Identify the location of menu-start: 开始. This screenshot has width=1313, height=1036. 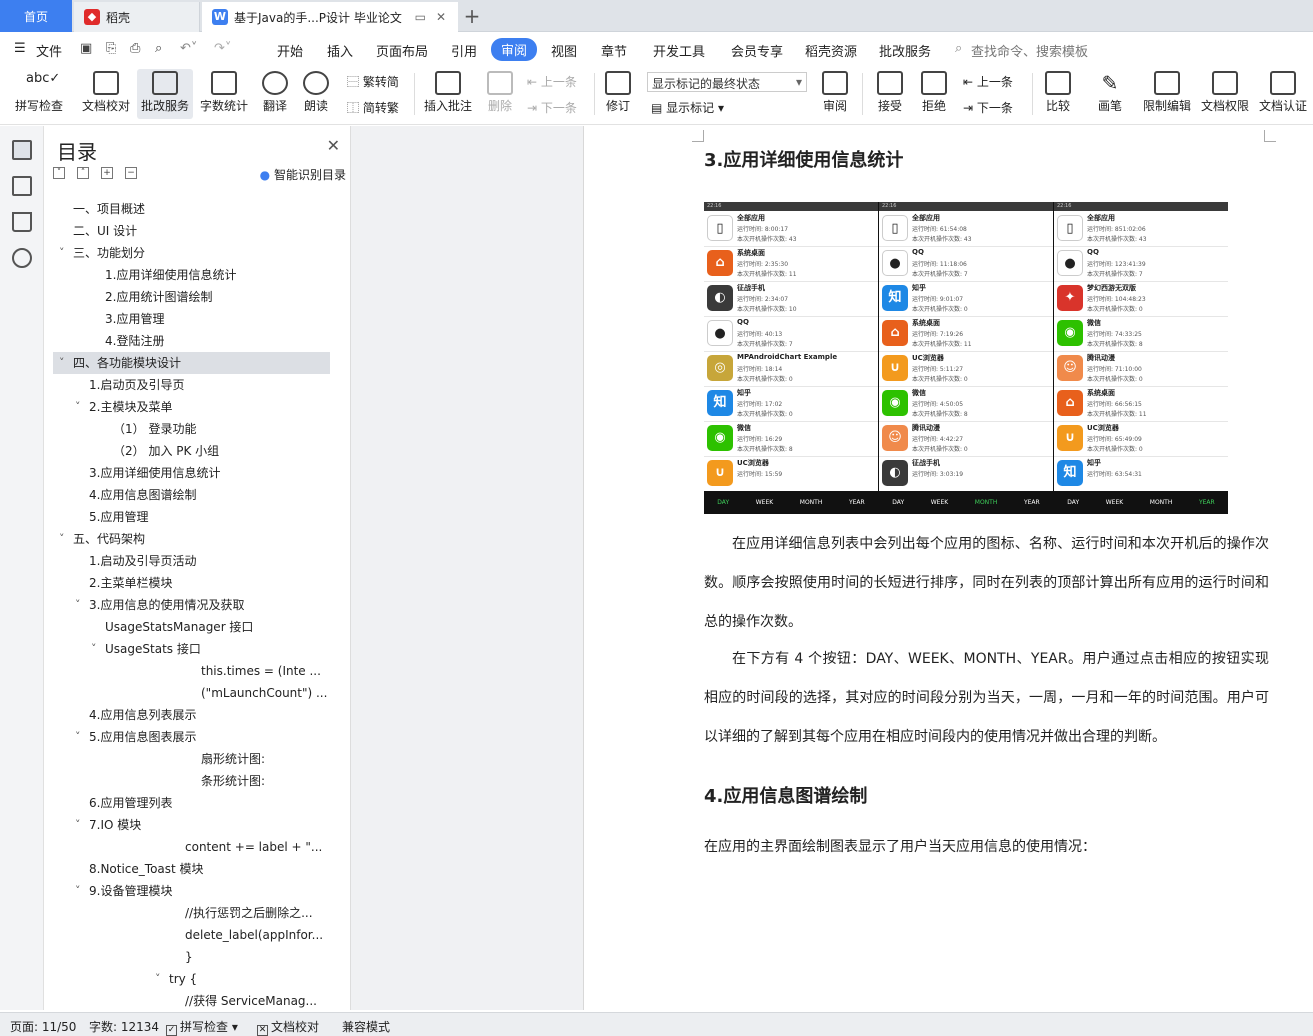
(290, 50).